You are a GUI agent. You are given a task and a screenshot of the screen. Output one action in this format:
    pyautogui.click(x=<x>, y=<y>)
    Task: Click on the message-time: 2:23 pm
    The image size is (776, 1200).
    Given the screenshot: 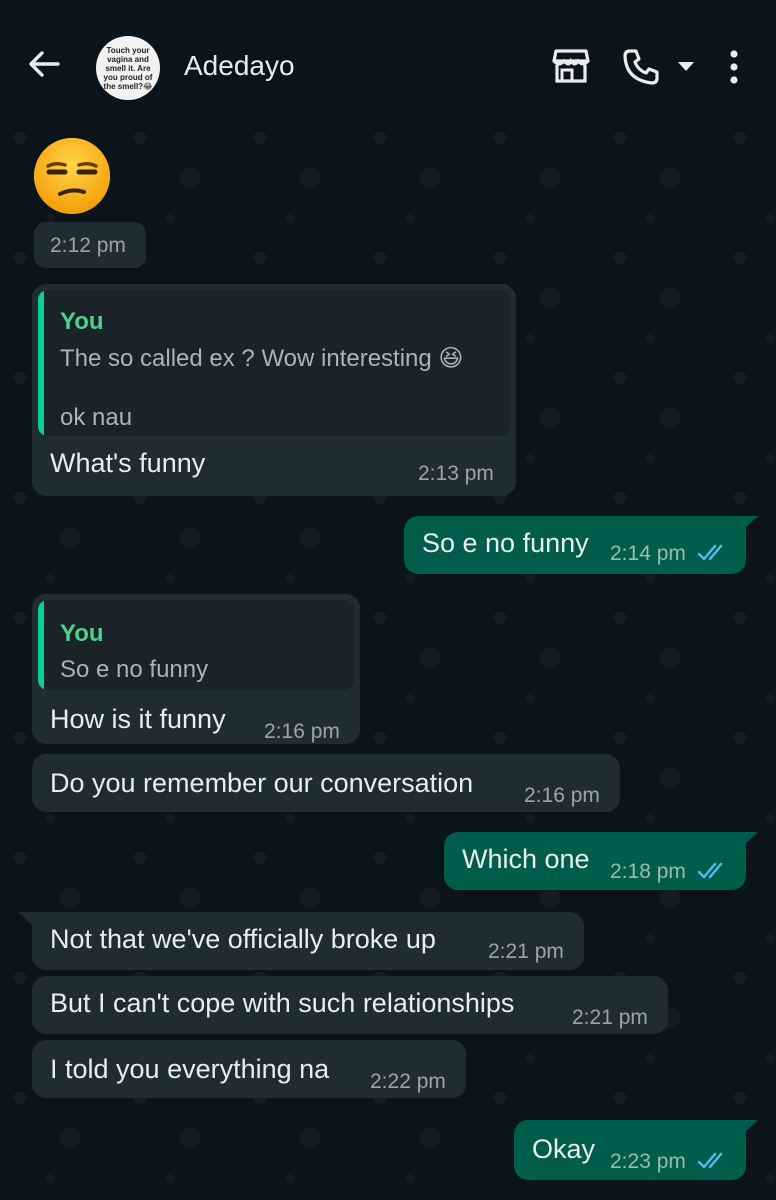 What is the action you would take?
    pyautogui.click(x=648, y=1161)
    